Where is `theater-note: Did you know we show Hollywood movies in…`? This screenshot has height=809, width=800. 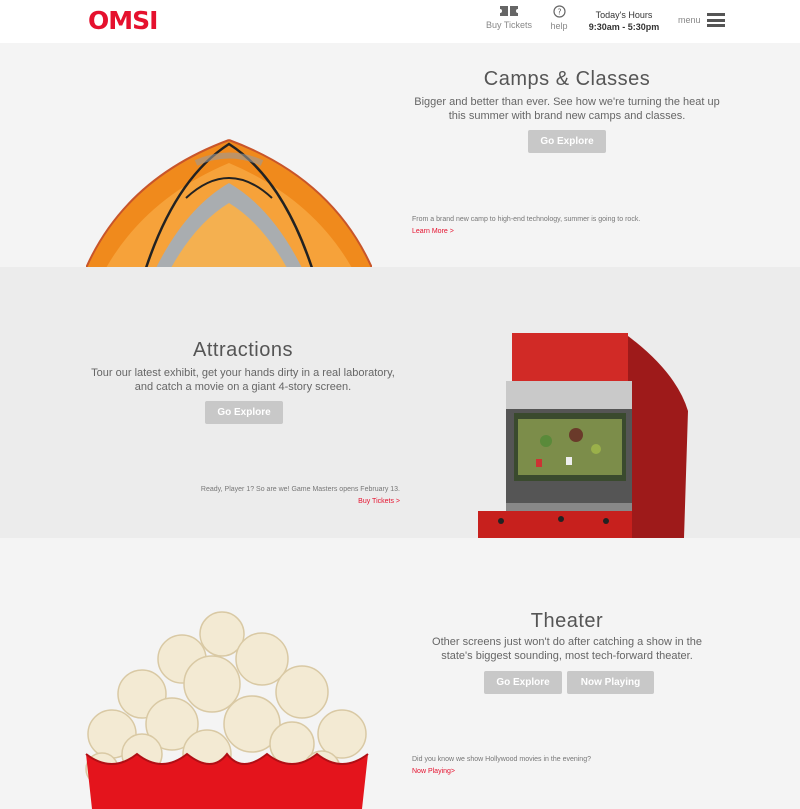
theater-note: Did you know we show Hollywood movies in… is located at coordinates (501, 759).